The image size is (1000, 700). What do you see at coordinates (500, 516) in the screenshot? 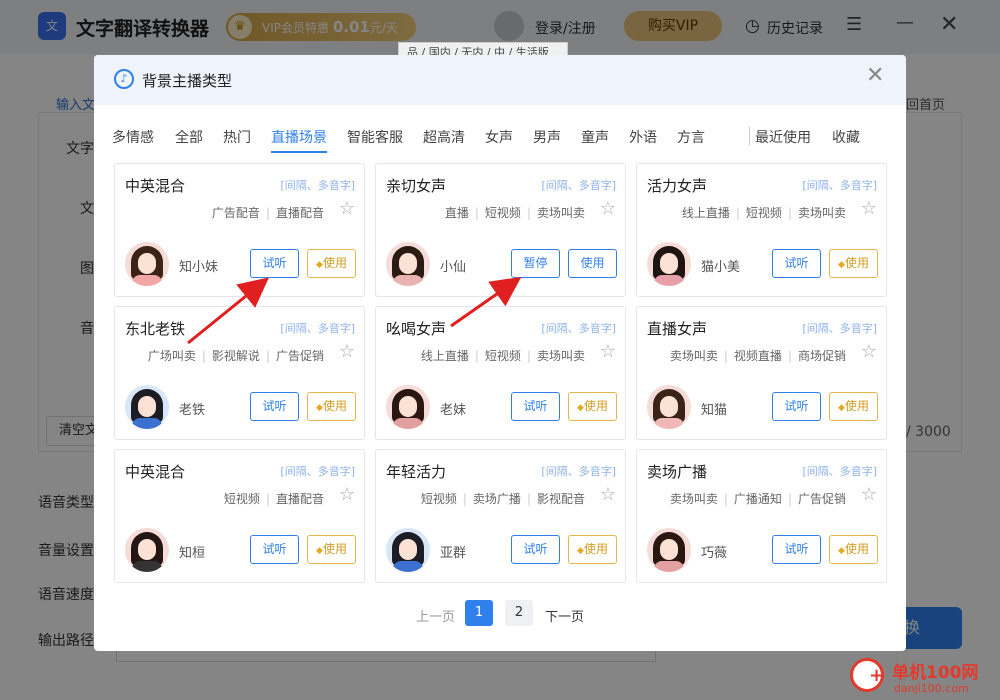
I see `voice-card: 年轻活力 [间隔、多音字] 短视频 | 卖场广播 | 影视配音 ☆ 亚群 试听 ◆使用` at bounding box center [500, 516].